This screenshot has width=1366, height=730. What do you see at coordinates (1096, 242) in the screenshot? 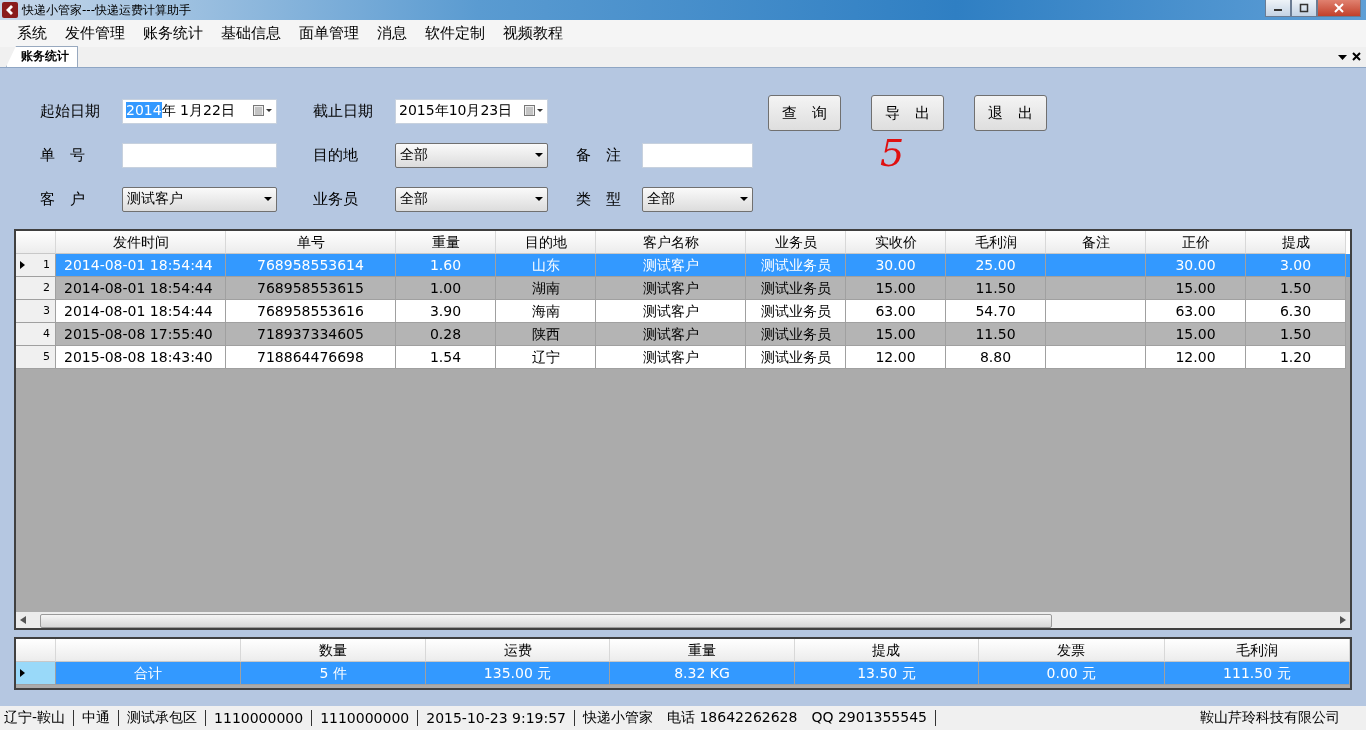
I see `column-header: 备注` at bounding box center [1096, 242].